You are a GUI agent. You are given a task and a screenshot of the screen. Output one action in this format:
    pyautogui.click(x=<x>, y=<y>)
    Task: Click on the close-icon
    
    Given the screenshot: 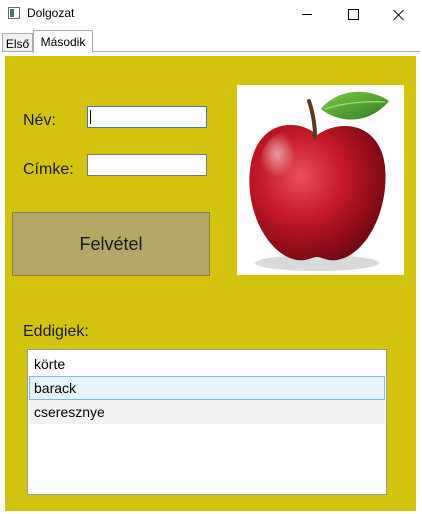 What is the action you would take?
    pyautogui.click(x=399, y=15)
    